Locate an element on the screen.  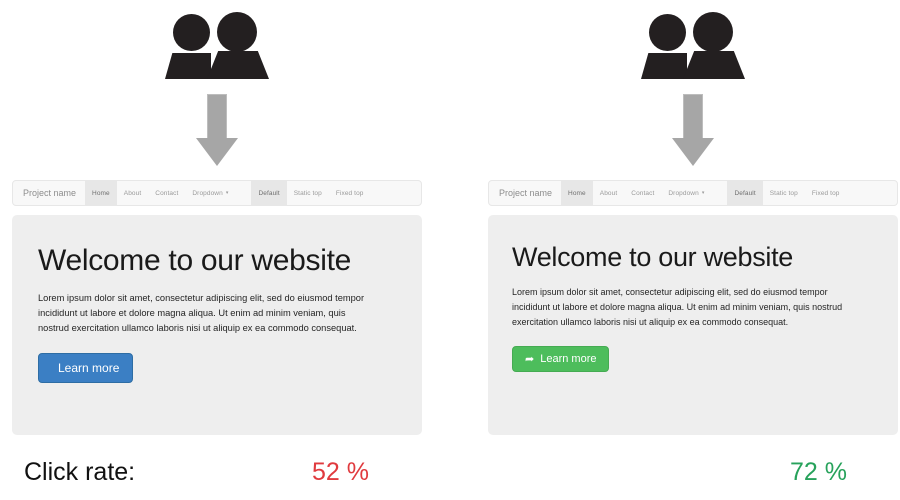
click-rate-label: Click rate: is located at coordinates (80, 472).